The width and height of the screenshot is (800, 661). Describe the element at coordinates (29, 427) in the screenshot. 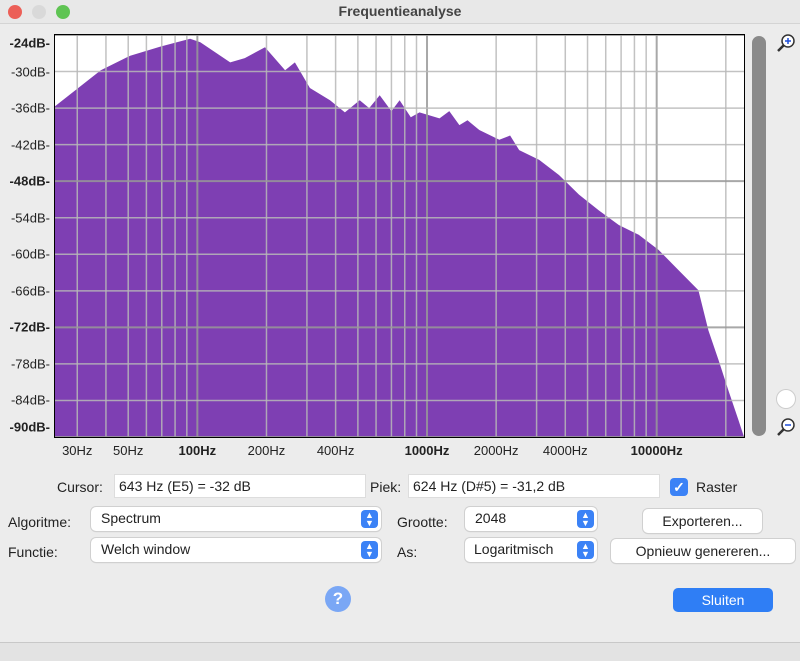

I see `y-tick-label: -90dB-` at that location.